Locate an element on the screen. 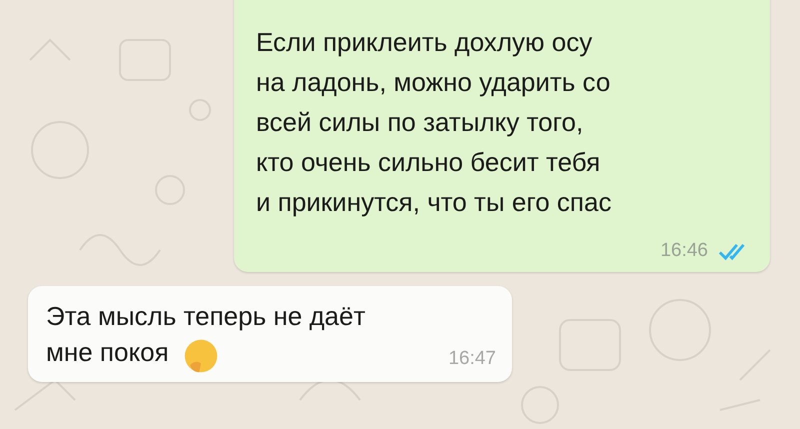 The image size is (800, 429). message-line: кто очень сильно бесит тебя is located at coordinates (428, 162).